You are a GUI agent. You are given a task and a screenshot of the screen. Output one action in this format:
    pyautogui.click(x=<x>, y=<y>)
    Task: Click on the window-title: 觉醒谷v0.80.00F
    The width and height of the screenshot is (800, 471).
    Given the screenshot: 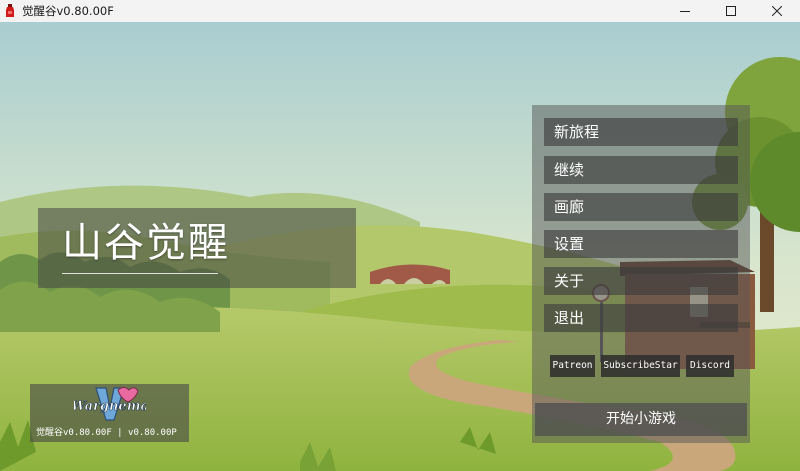 What is the action you would take?
    pyautogui.click(x=68, y=11)
    